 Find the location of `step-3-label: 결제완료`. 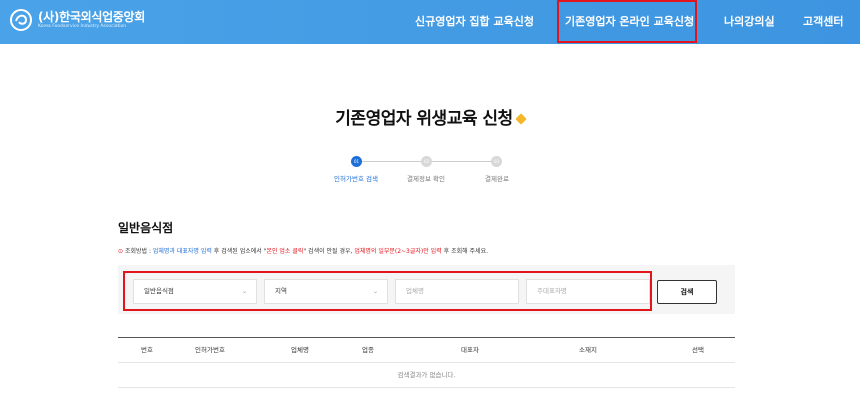

step-3-label: 결제완료 is located at coordinates (497, 179).